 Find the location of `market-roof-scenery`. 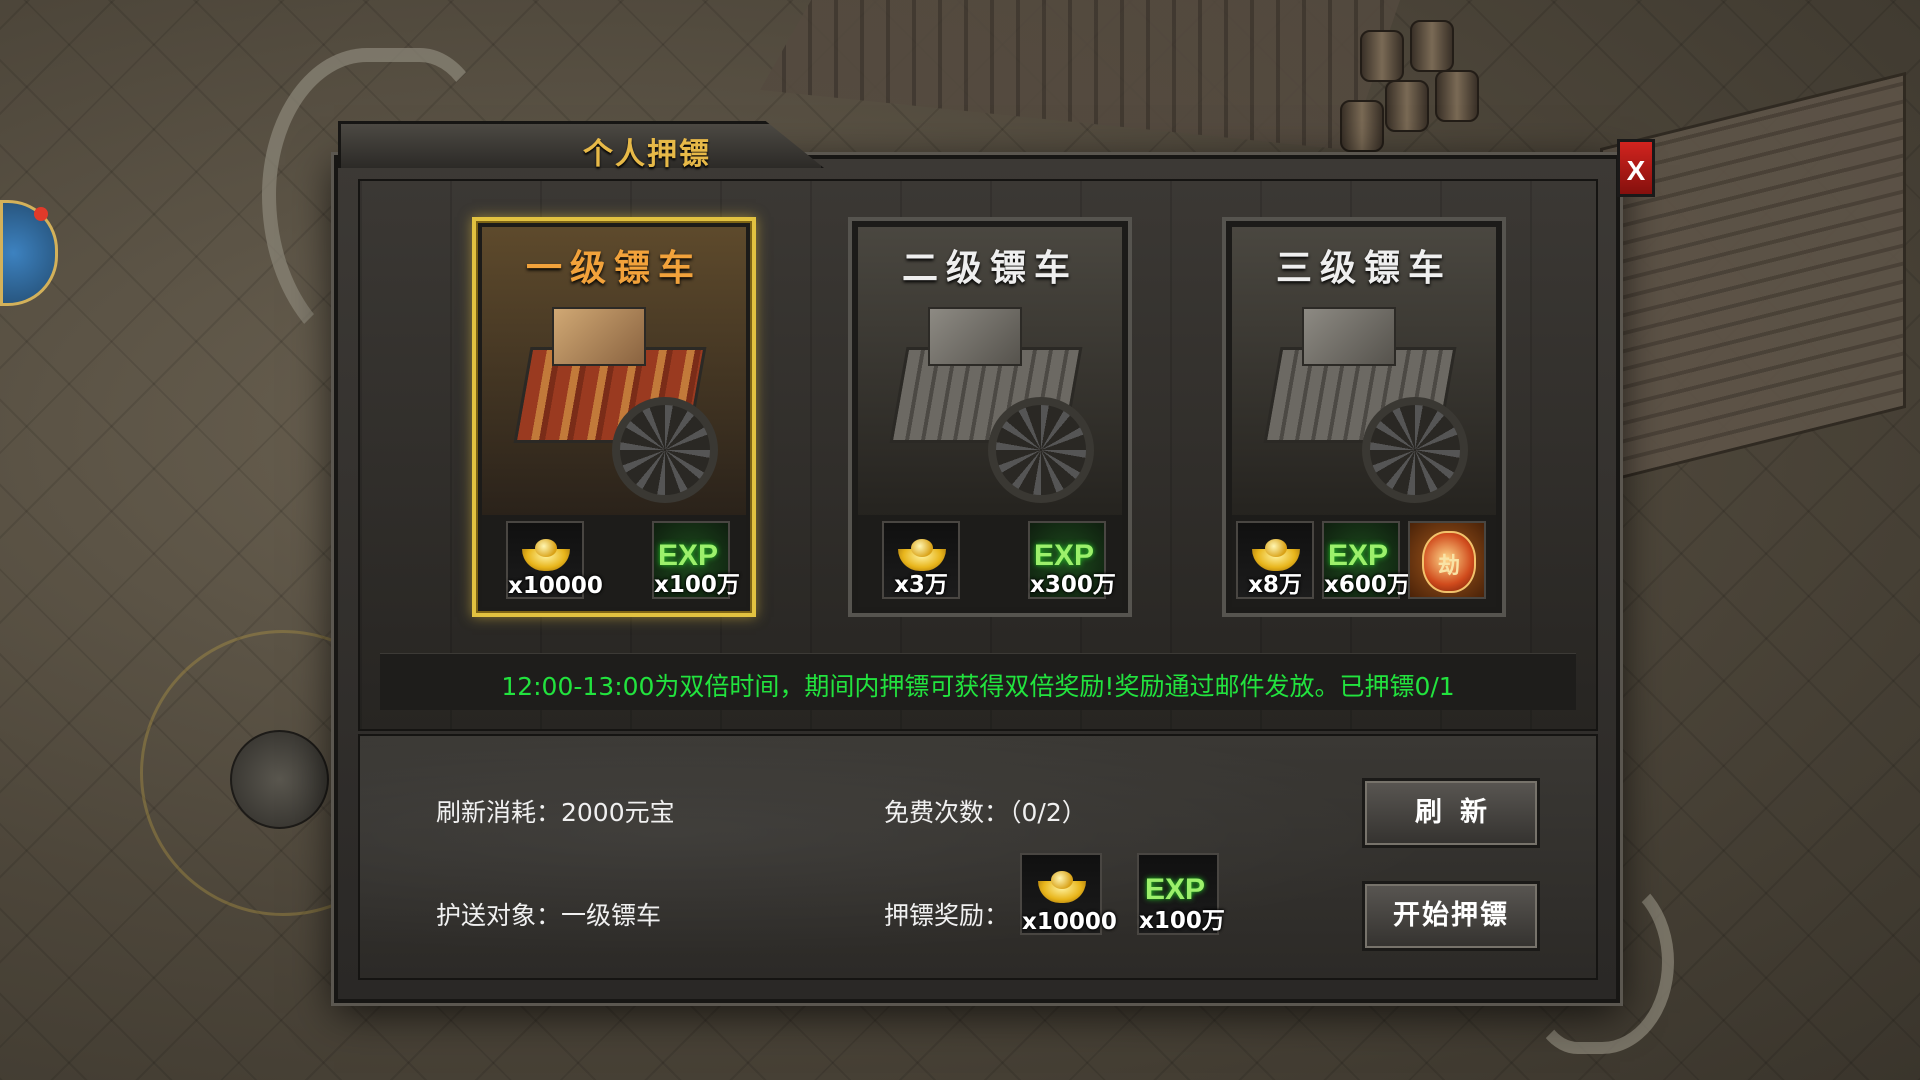

market-roof-scenery is located at coordinates (1080, 75).